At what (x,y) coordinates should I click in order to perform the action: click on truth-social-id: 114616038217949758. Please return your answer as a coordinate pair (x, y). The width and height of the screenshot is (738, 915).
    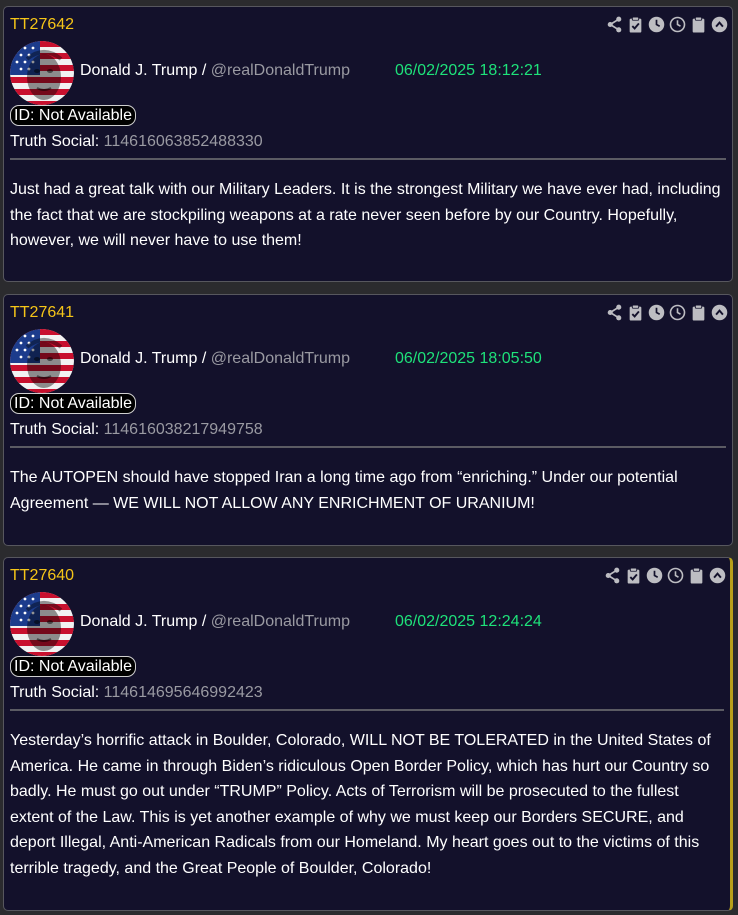
    Looking at the image, I should click on (183, 429).